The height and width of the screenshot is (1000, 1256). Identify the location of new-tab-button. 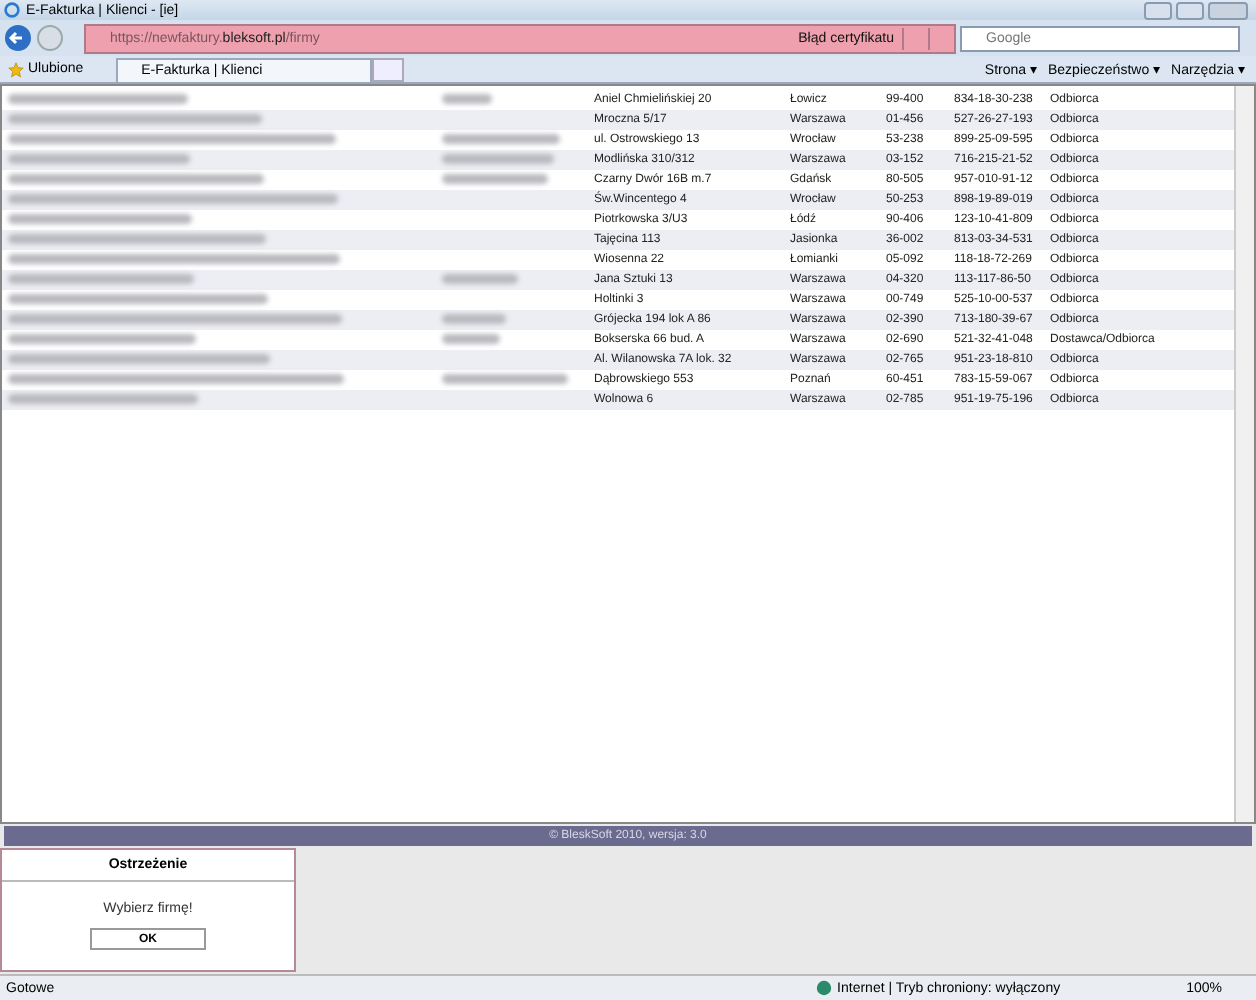
(387, 69).